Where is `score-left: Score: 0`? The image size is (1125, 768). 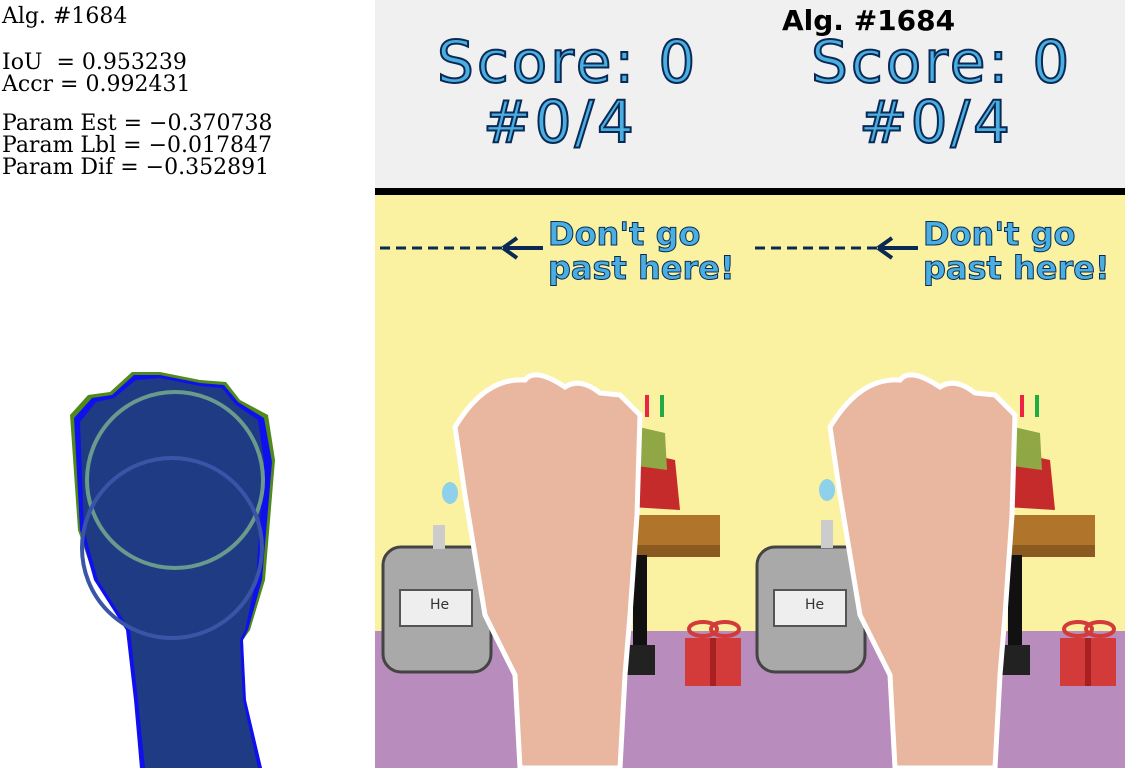 score-left: Score: 0 is located at coordinates (567, 62).